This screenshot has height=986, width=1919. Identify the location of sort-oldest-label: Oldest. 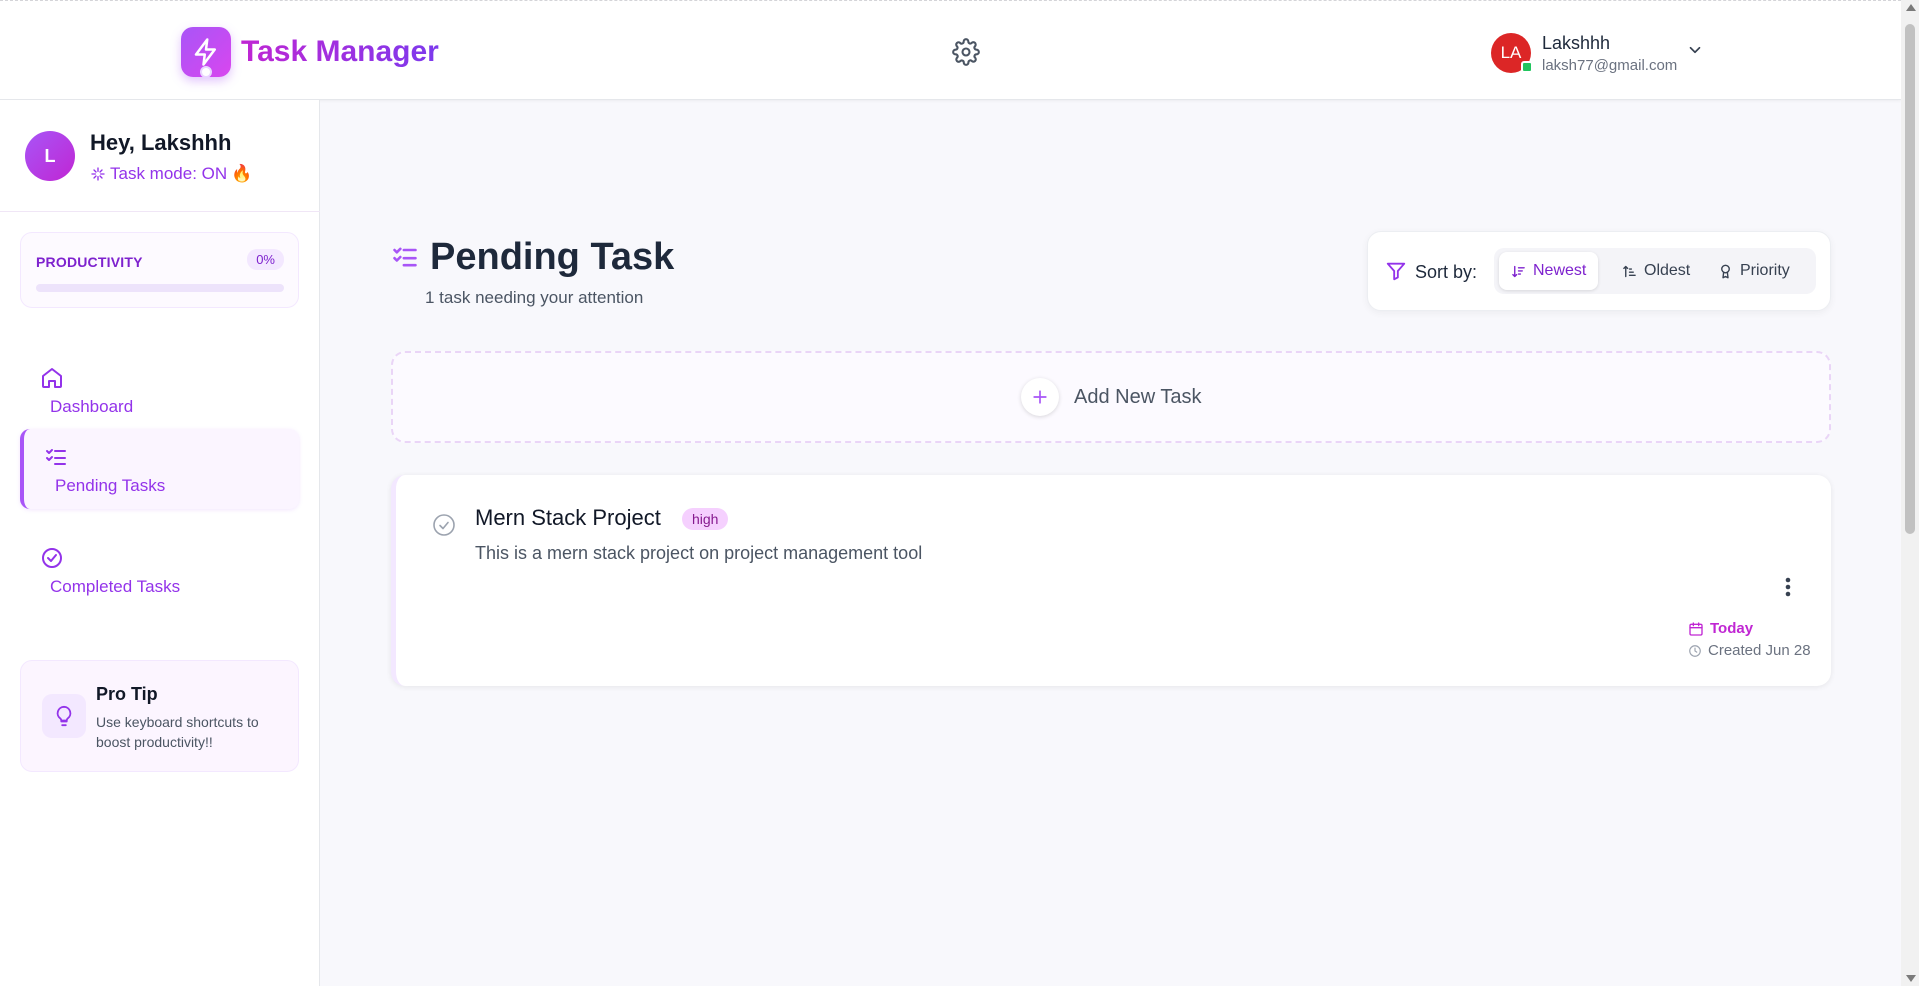
(1667, 270).